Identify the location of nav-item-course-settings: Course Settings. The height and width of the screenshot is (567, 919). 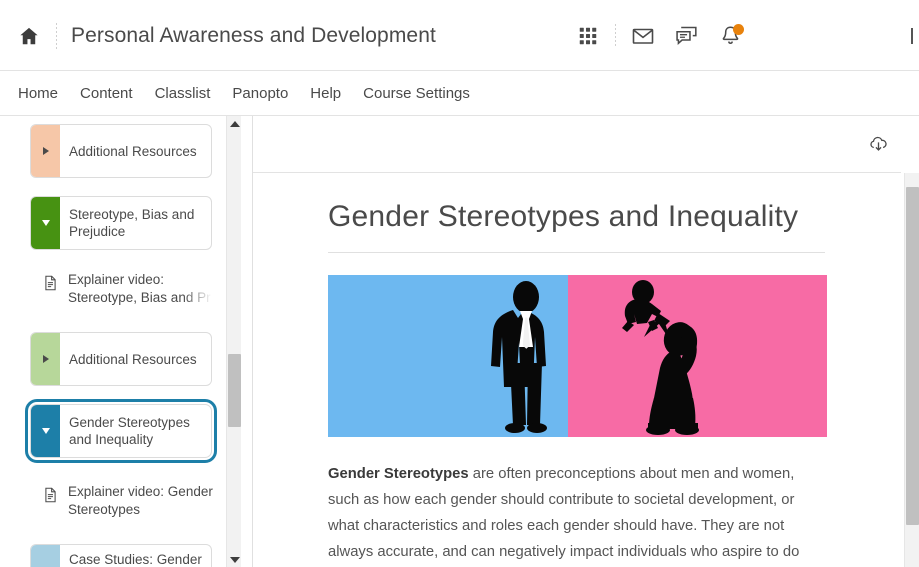
(416, 93).